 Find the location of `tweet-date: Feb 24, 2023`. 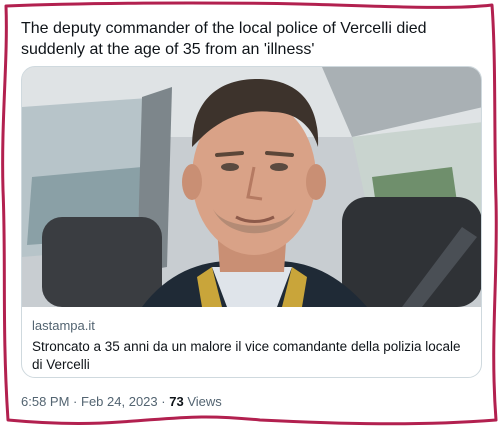

tweet-date: Feb 24, 2023 is located at coordinates (119, 401).